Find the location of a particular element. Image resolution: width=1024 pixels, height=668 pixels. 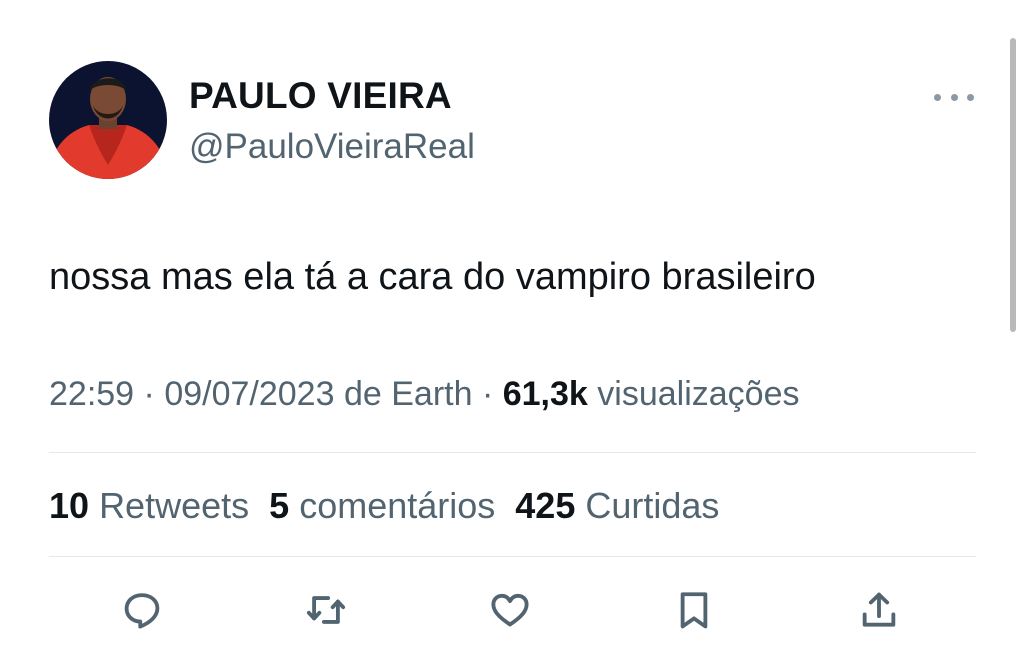

bookmark-icon is located at coordinates (694, 610).